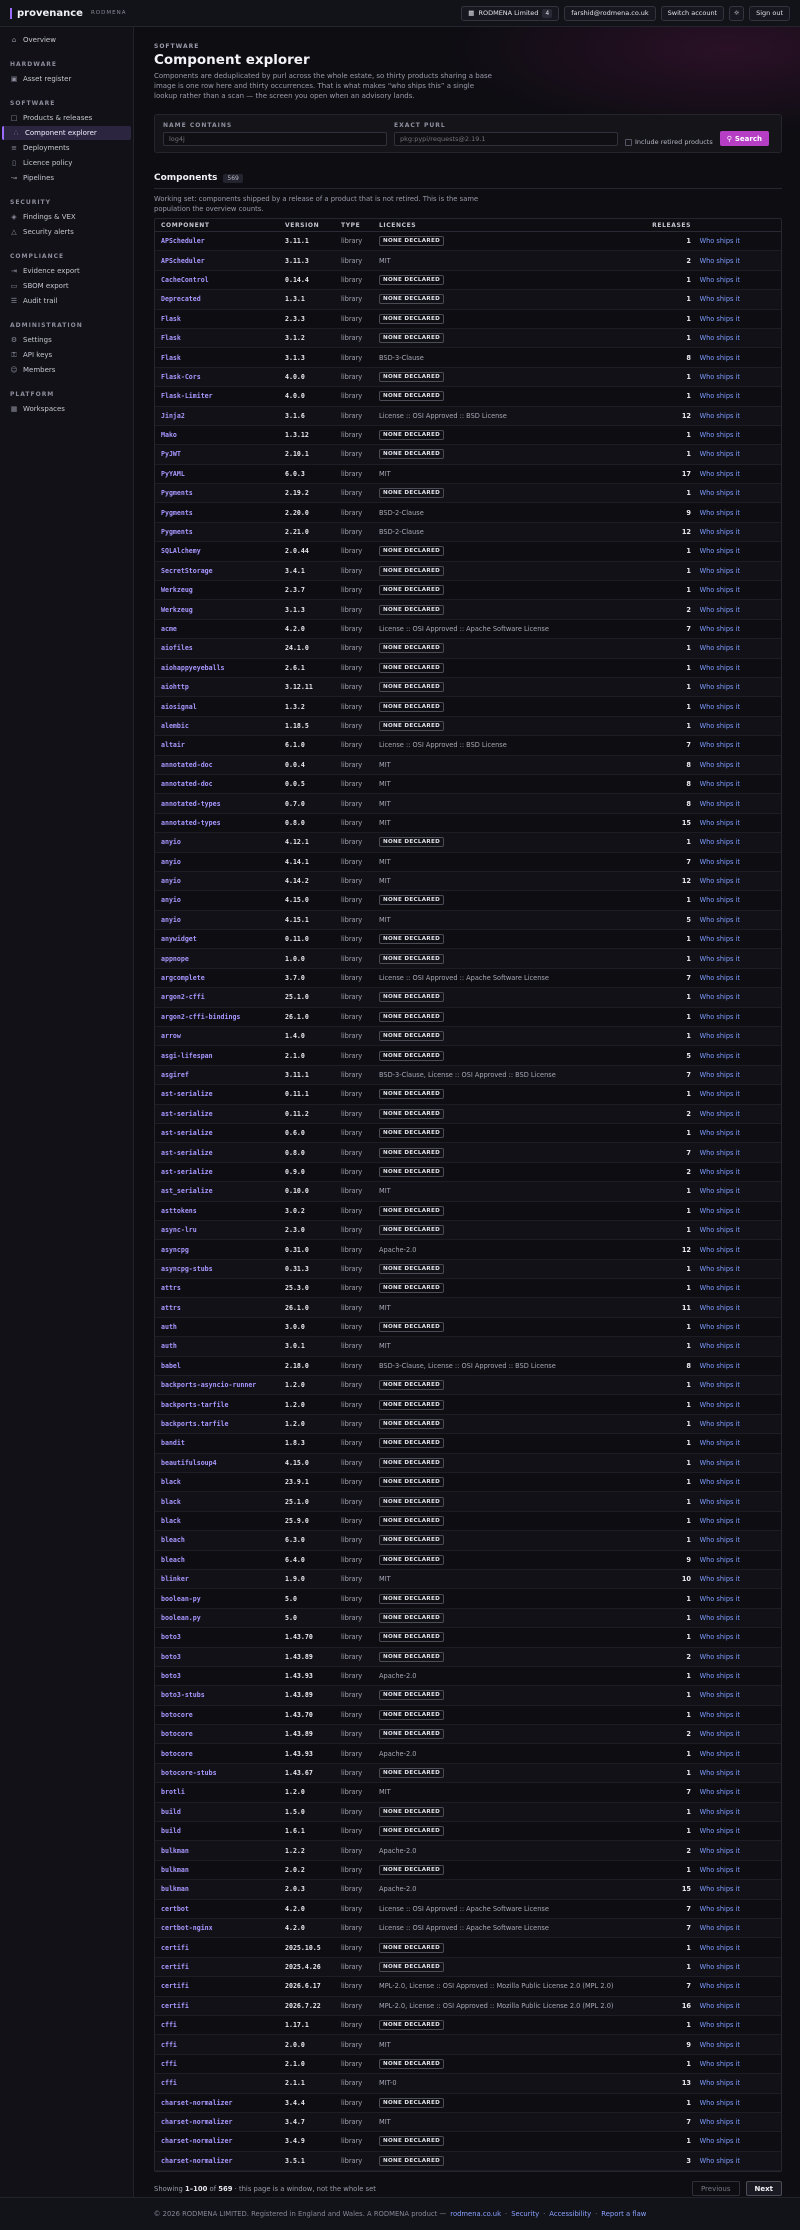 This screenshot has height=2230, width=800. What do you see at coordinates (220, 396) in the screenshot?
I see `component-name-link: Flask-Limiter` at bounding box center [220, 396].